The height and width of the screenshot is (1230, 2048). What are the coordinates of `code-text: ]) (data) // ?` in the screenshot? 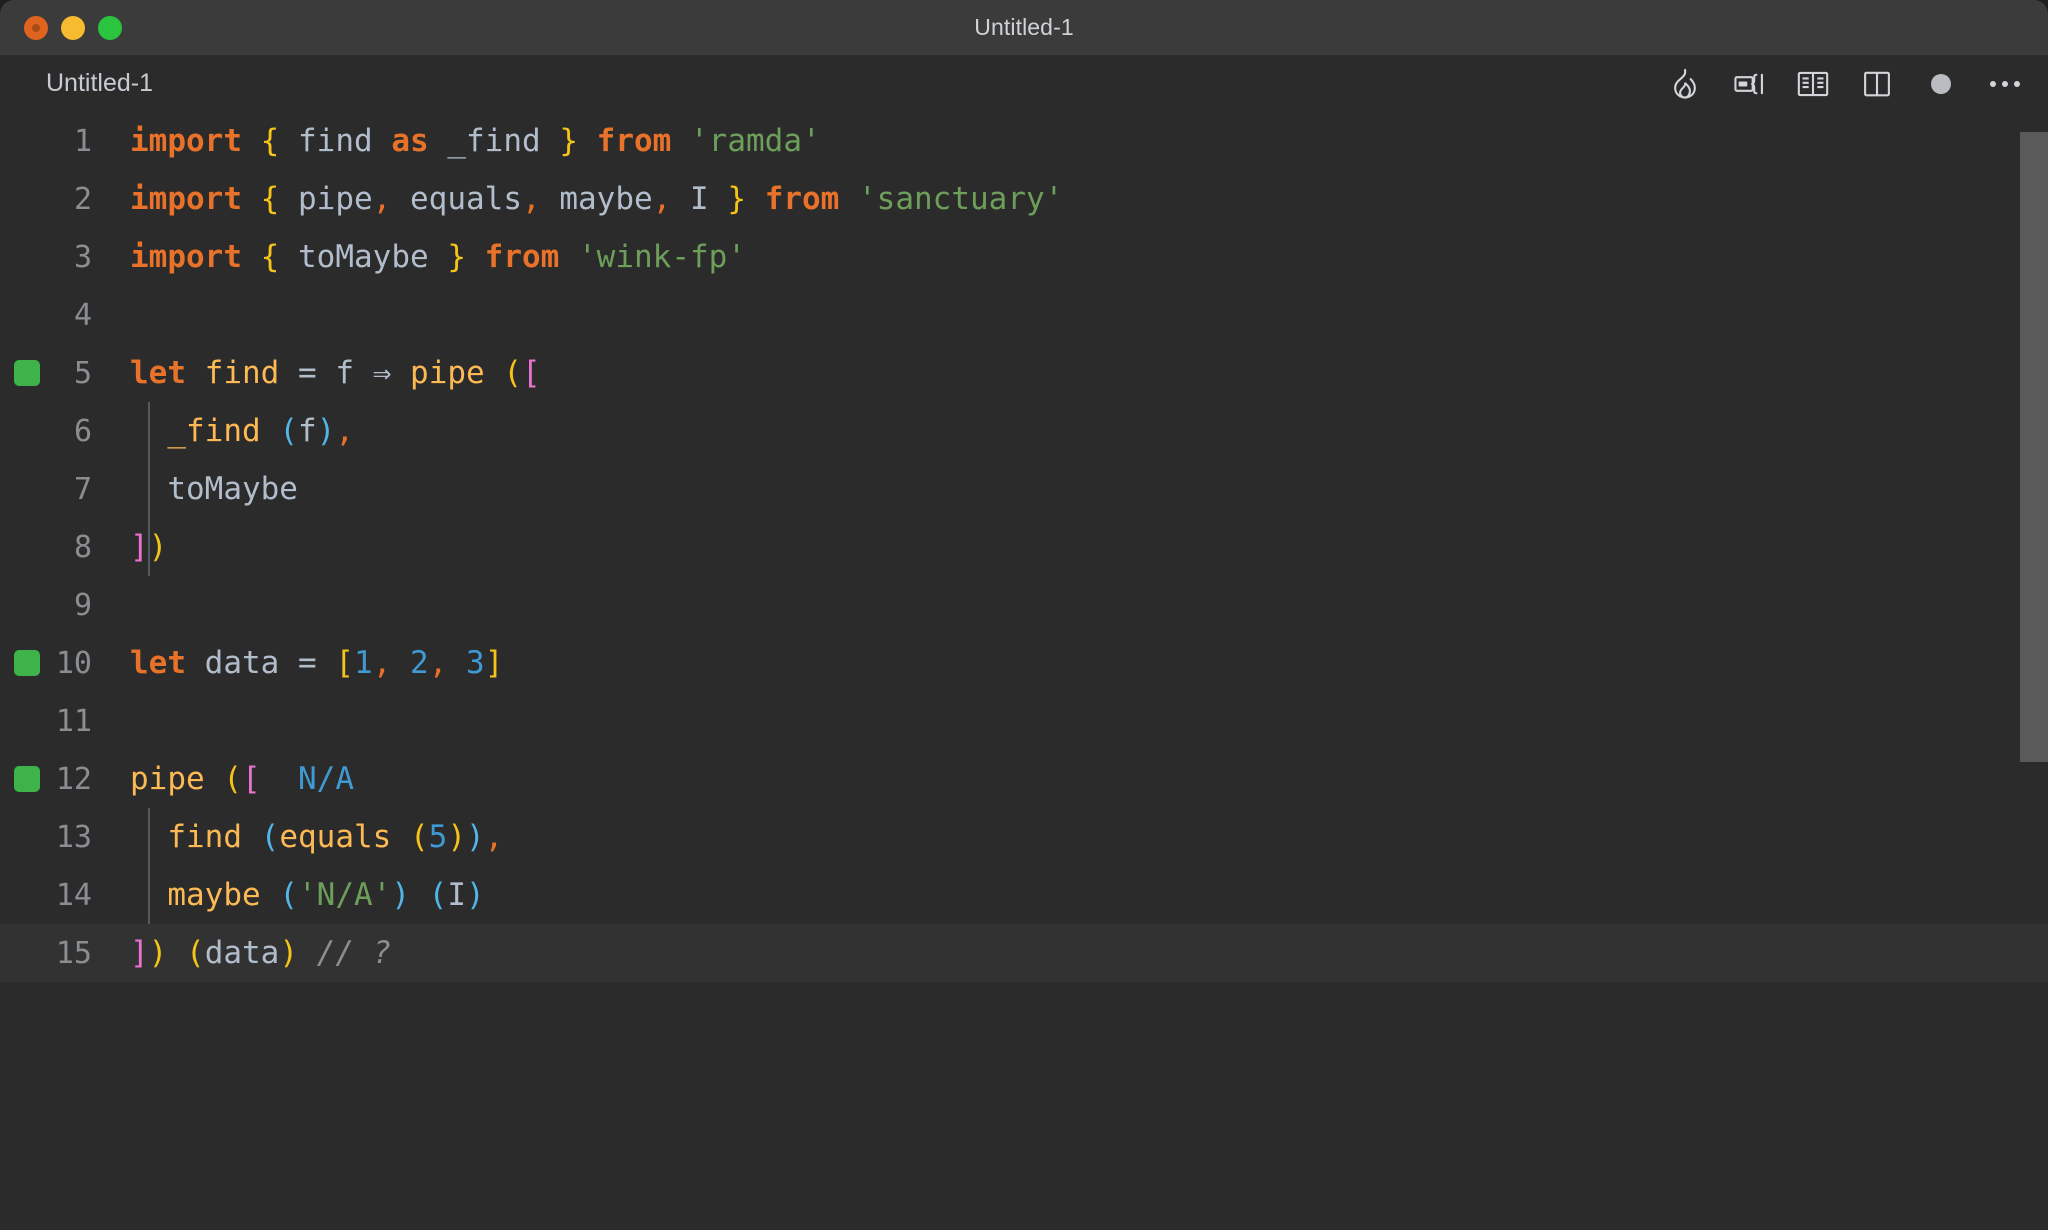 It's located at (1088, 953).